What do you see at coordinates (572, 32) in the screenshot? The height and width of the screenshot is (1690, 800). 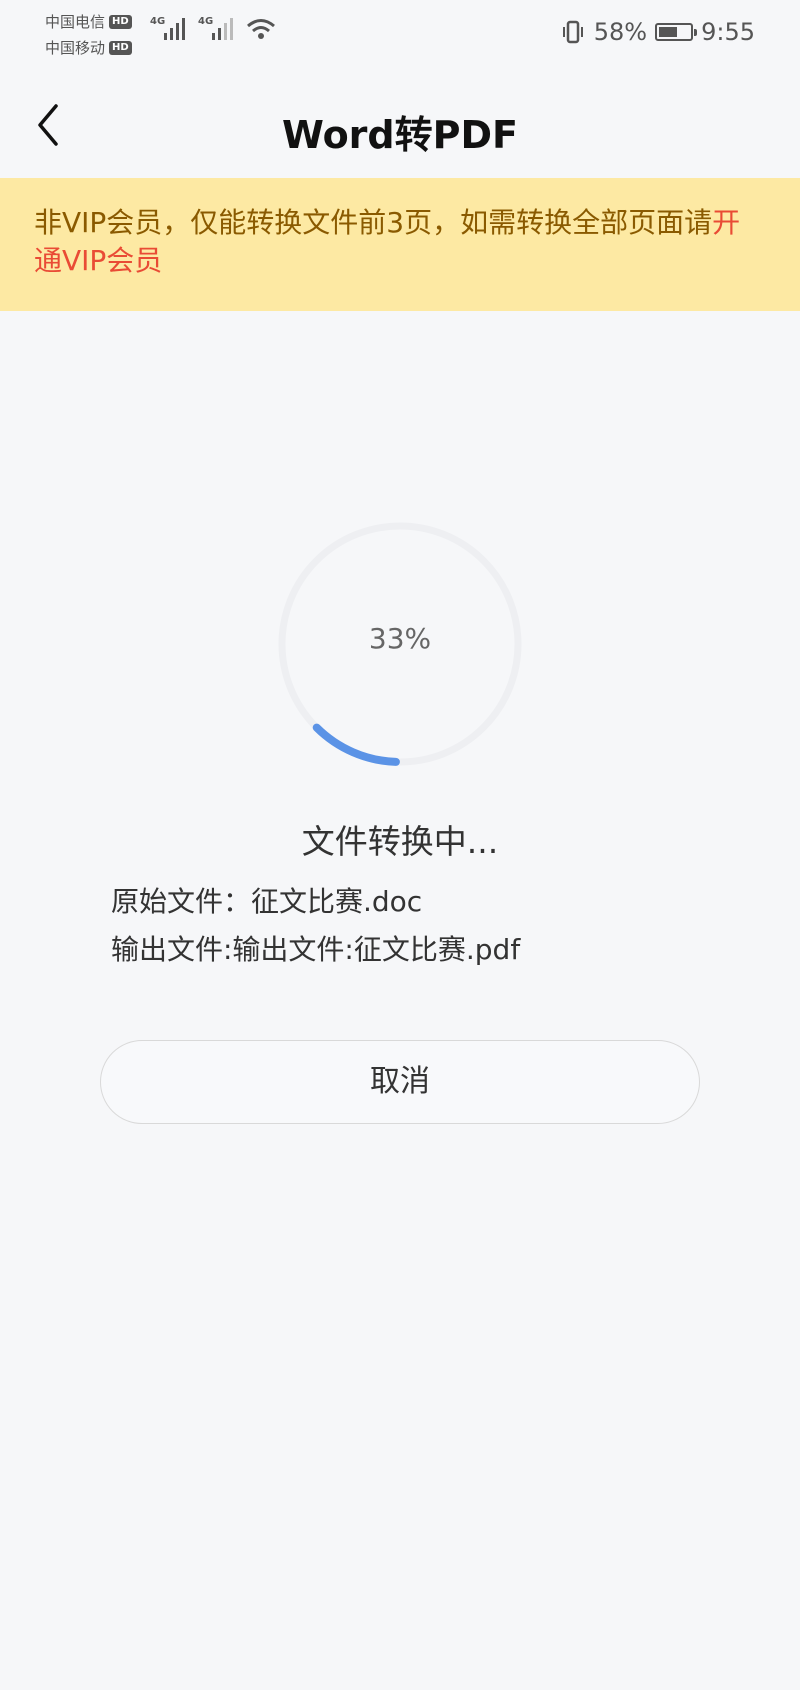 I see `vibrate-icon` at bounding box center [572, 32].